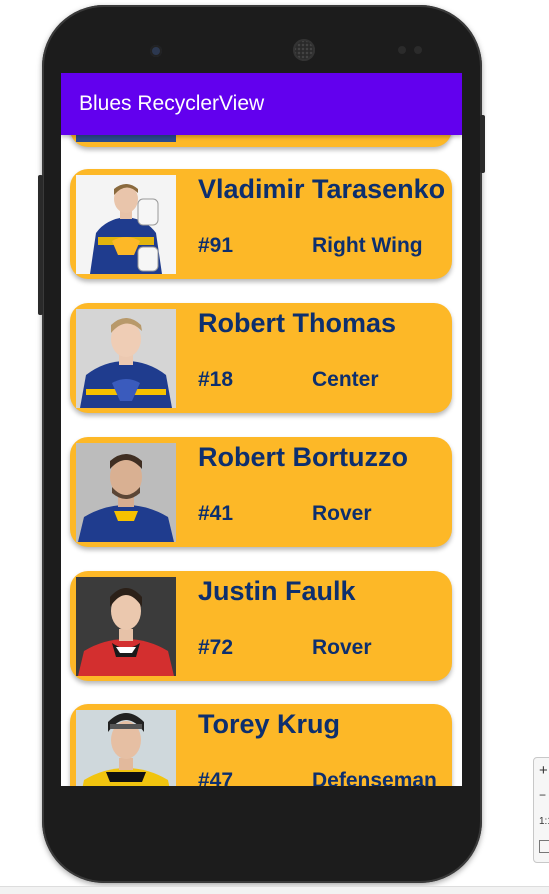 This screenshot has height=894, width=549. I want to click on player-position: Center, so click(345, 379).